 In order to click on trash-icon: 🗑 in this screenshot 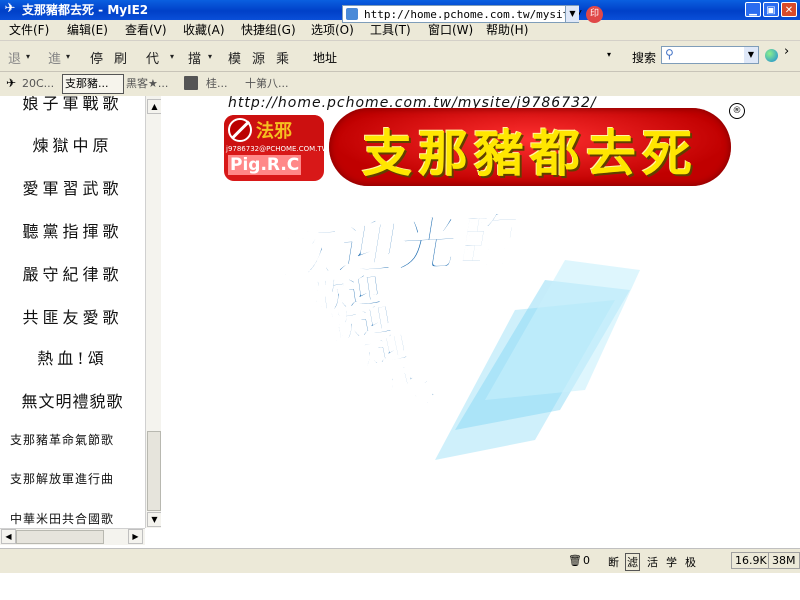, I will do `click(575, 560)`.